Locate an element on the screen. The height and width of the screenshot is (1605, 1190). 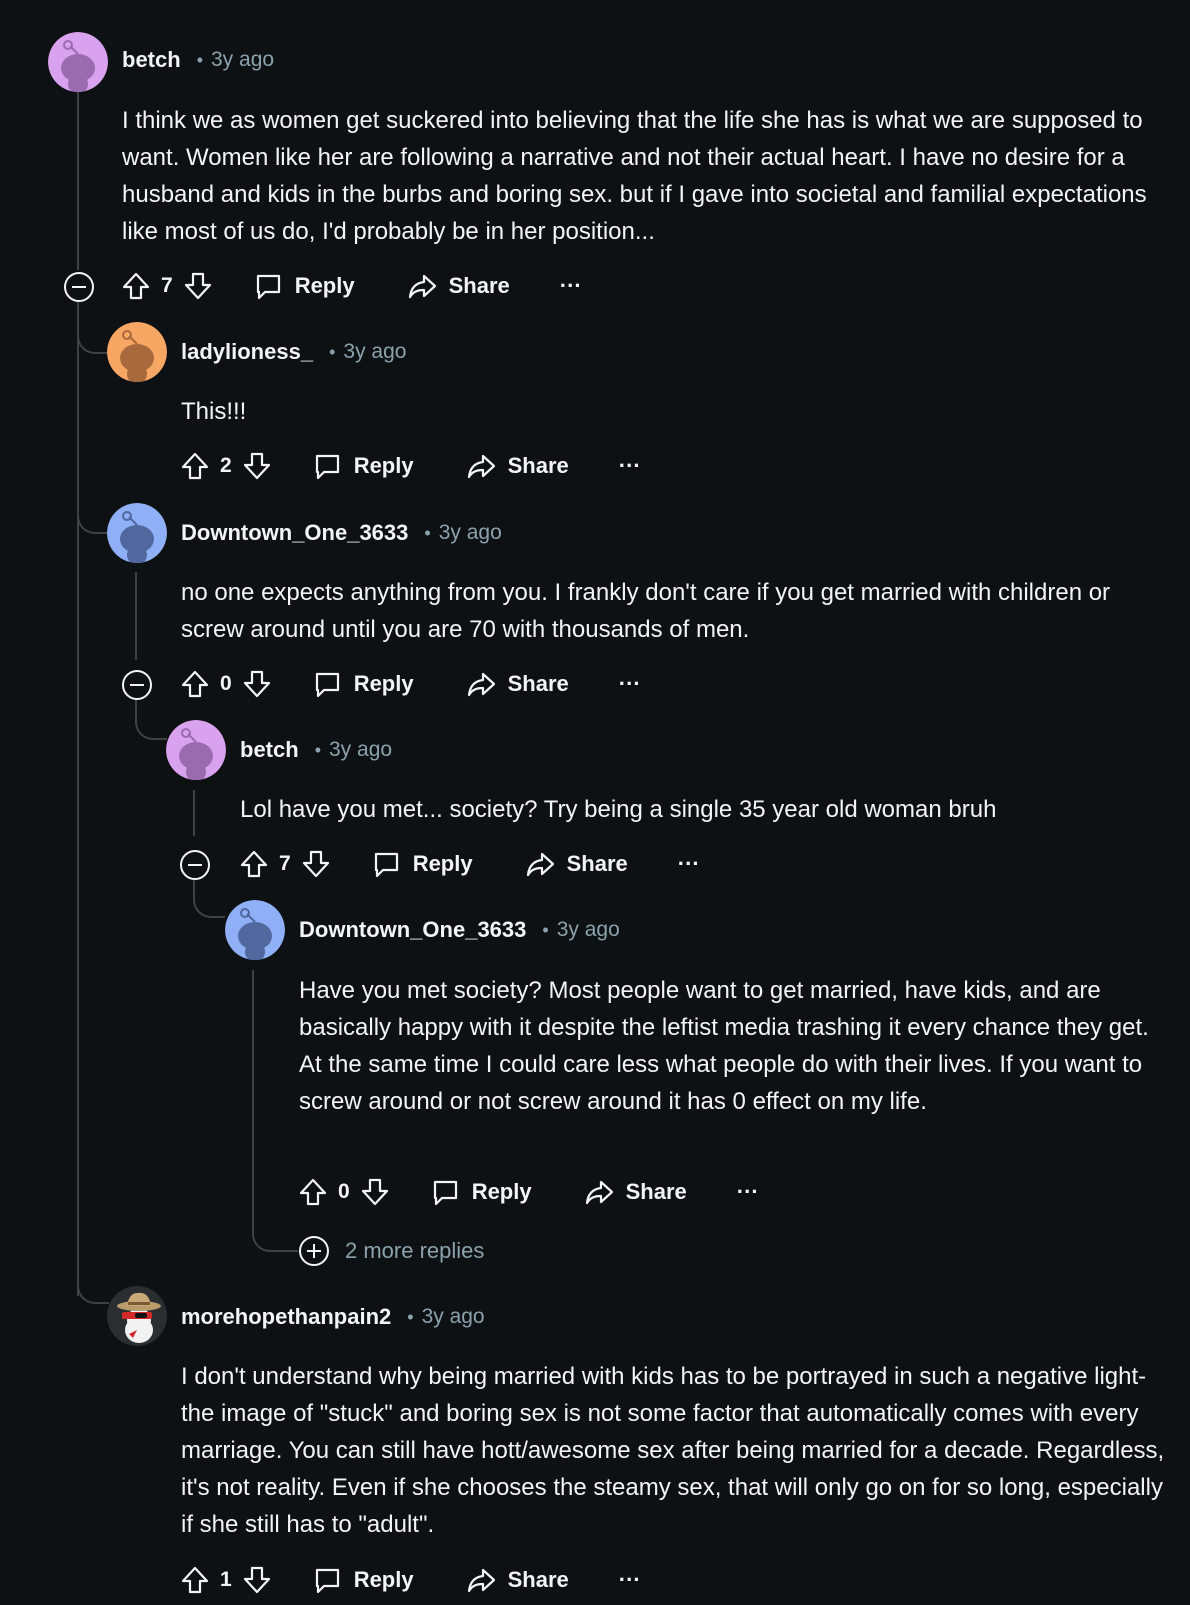
vote-count: 1 is located at coordinates (226, 1579).